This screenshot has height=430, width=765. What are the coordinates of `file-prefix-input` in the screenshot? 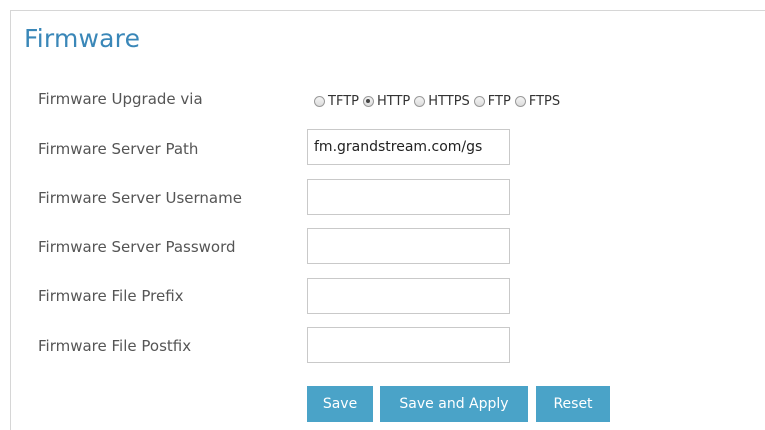 It's located at (408, 296).